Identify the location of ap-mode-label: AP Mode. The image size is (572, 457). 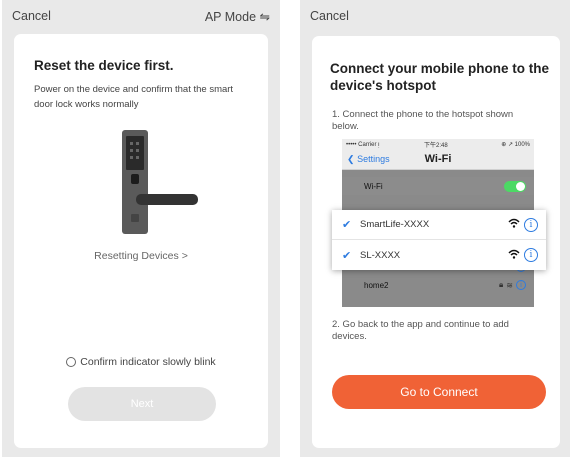
(230, 17).